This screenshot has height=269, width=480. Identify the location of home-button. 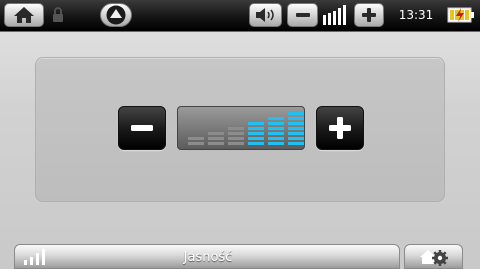
(24, 15).